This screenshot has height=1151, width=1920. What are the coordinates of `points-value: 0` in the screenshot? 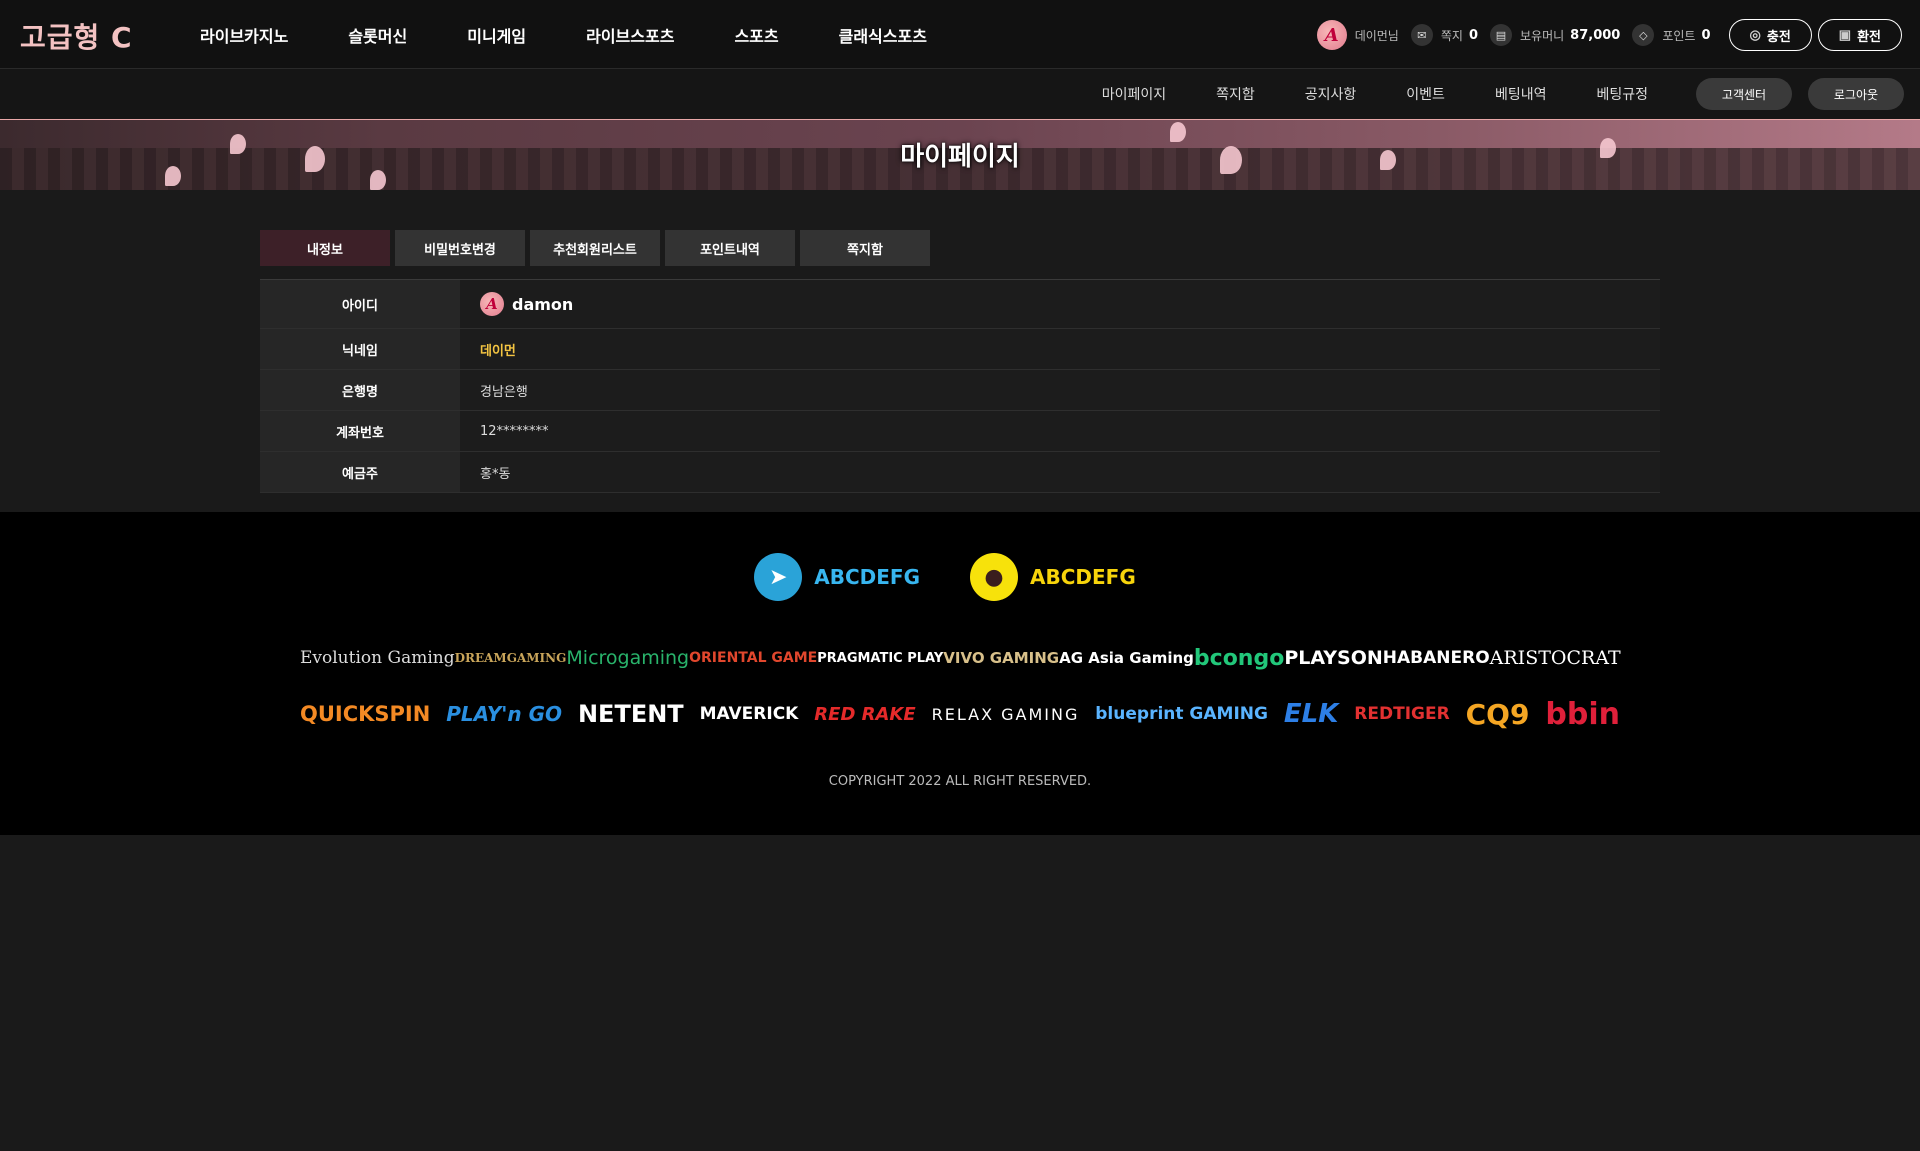 It's located at (1706, 35).